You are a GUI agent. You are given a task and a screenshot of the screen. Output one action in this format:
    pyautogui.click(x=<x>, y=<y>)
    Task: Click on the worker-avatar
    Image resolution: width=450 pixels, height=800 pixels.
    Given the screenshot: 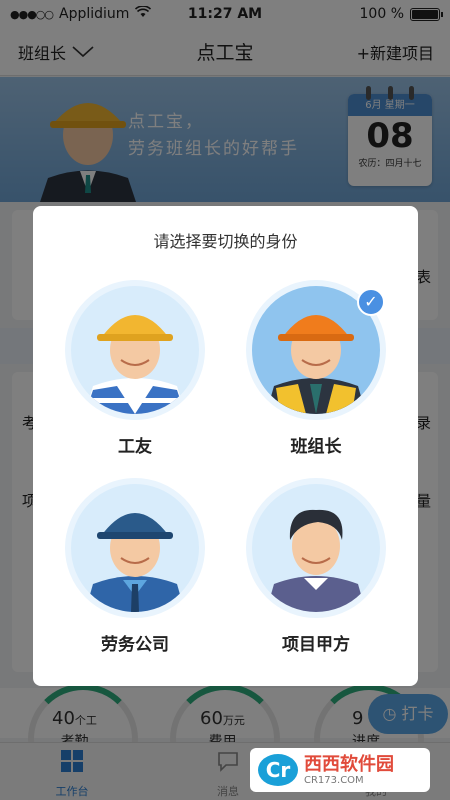 What is the action you would take?
    pyautogui.click(x=135, y=350)
    